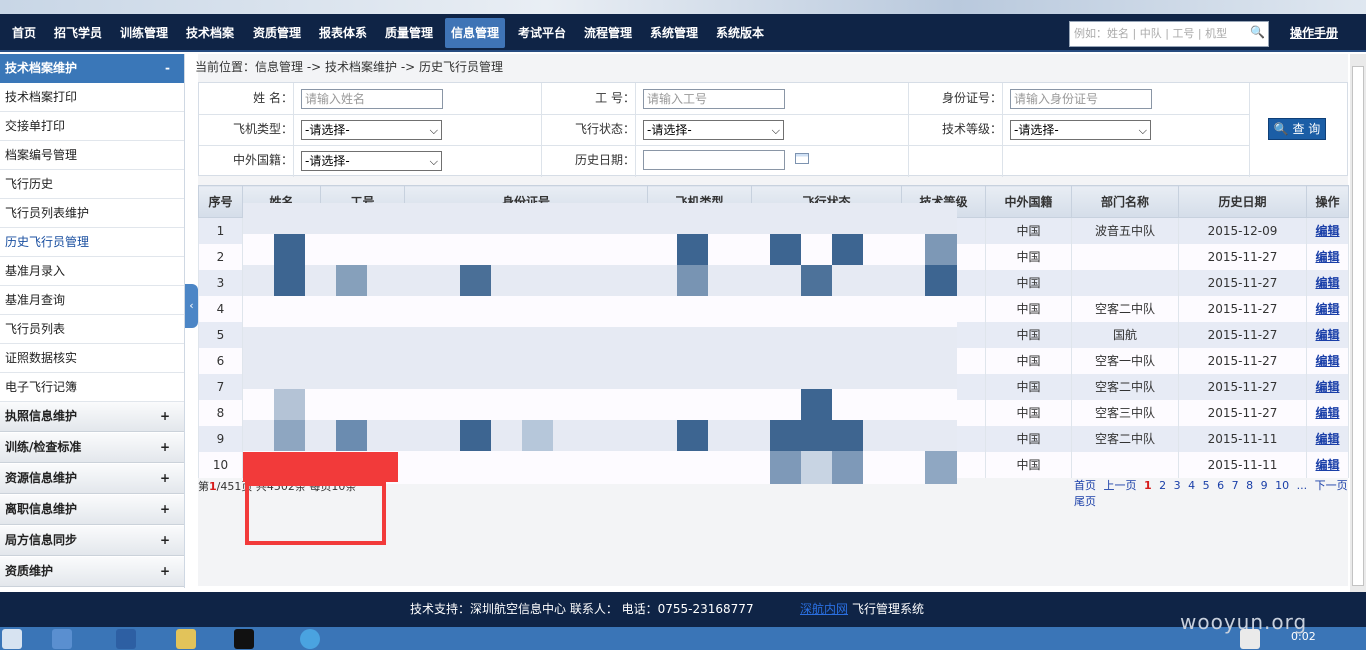 The width and height of the screenshot is (1366, 650). Describe the element at coordinates (1081, 99) in the screenshot. I see `idcard-input: 请输入身份证号` at that location.